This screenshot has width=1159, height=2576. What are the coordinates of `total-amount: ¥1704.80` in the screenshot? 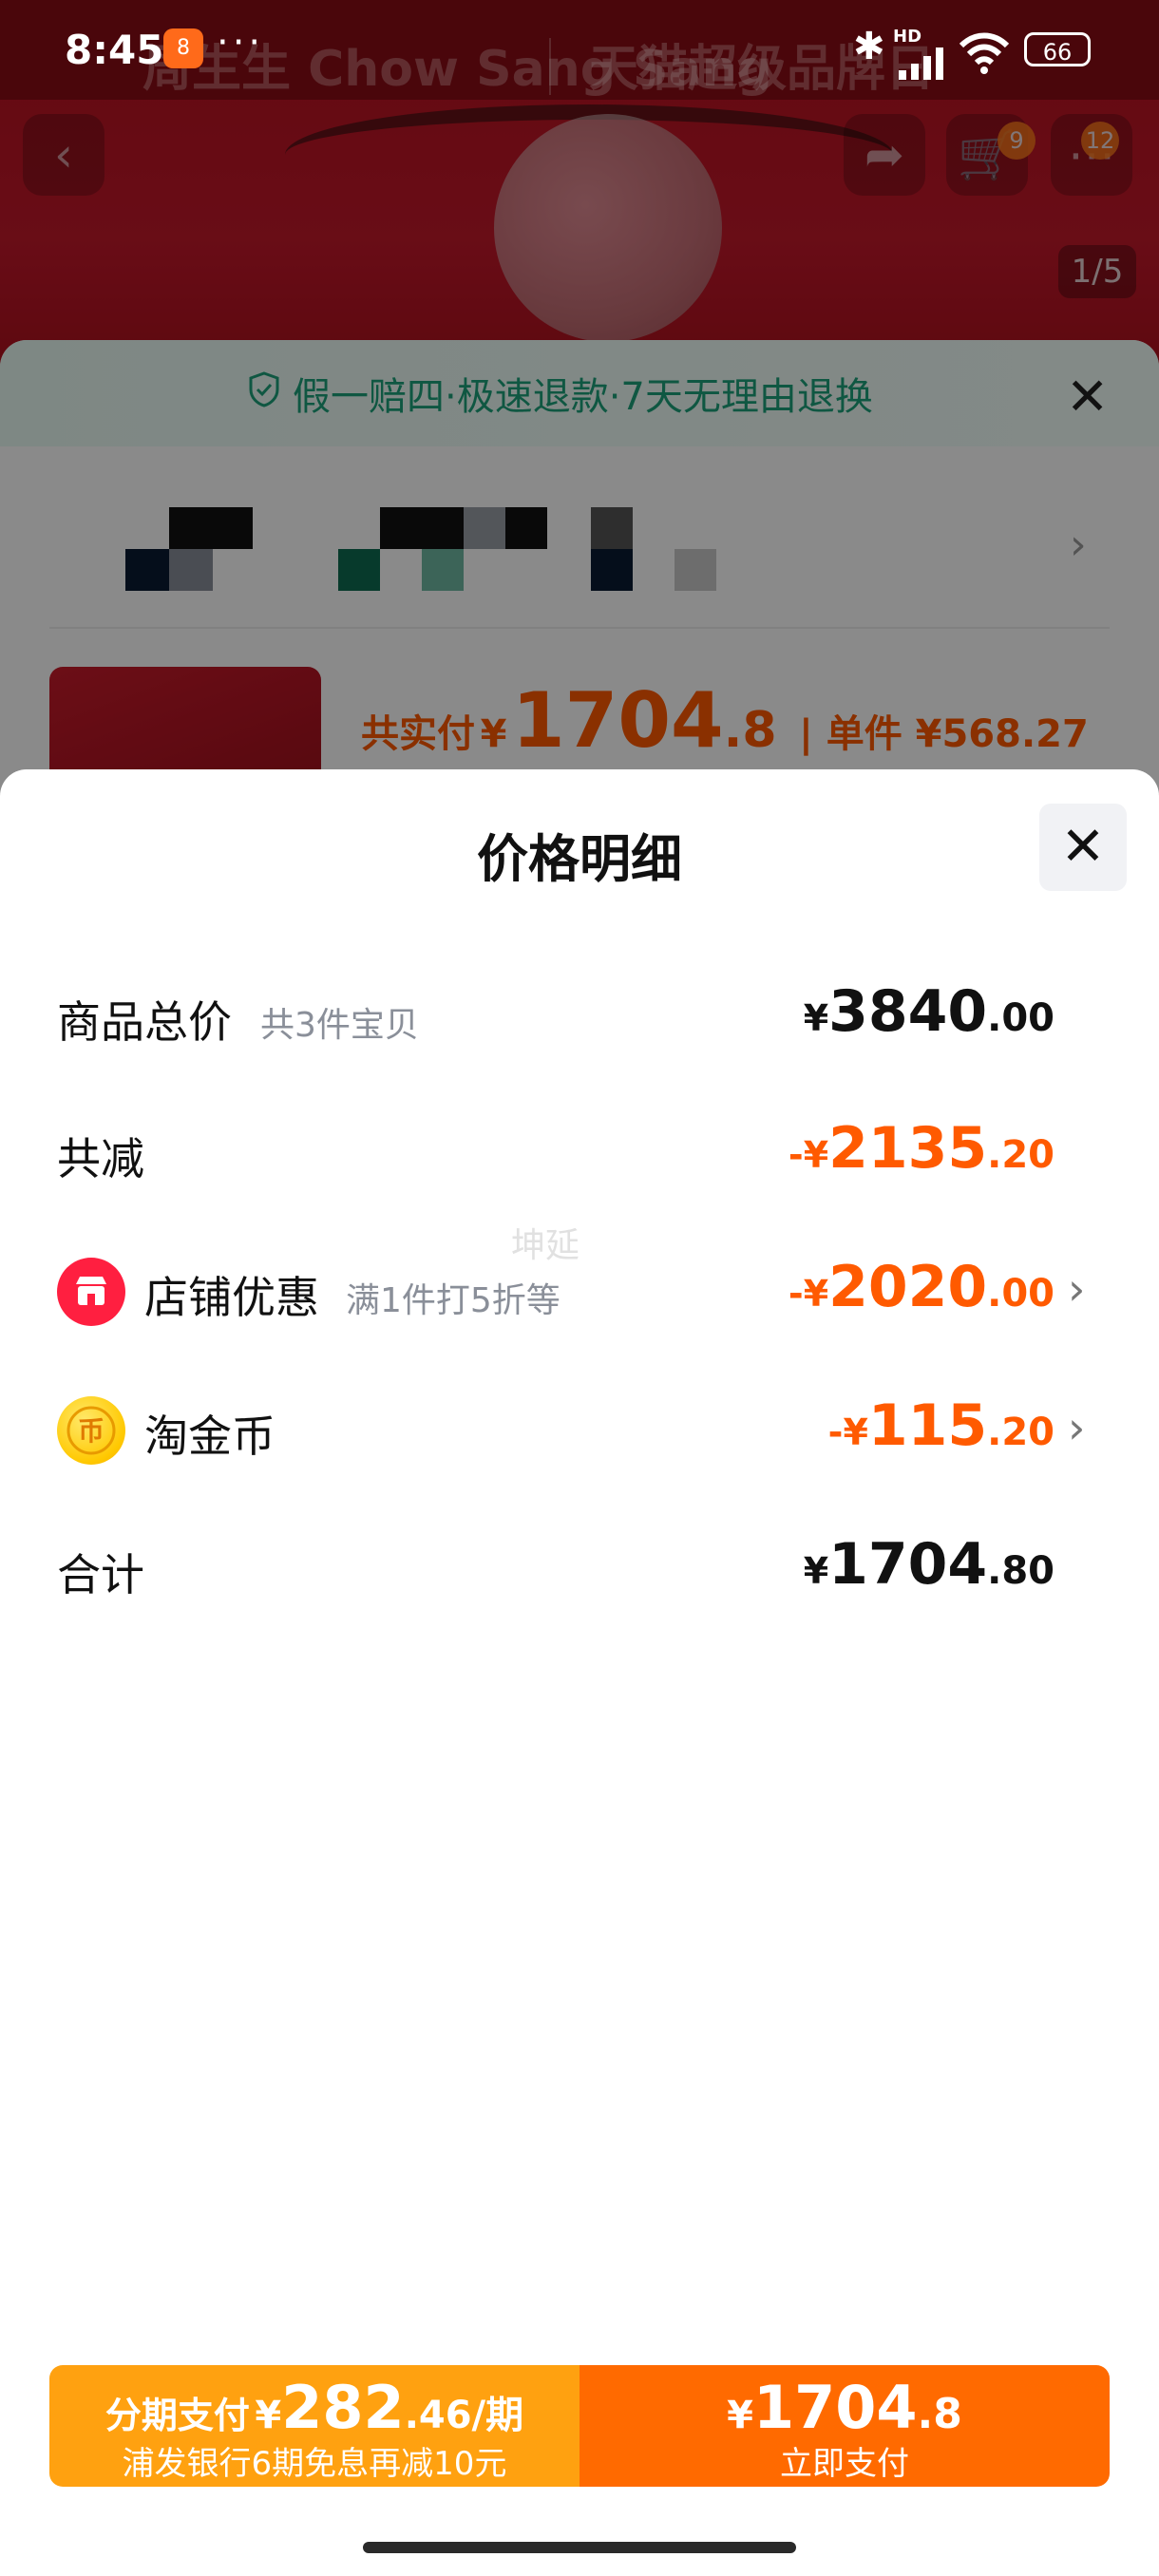 It's located at (928, 1564).